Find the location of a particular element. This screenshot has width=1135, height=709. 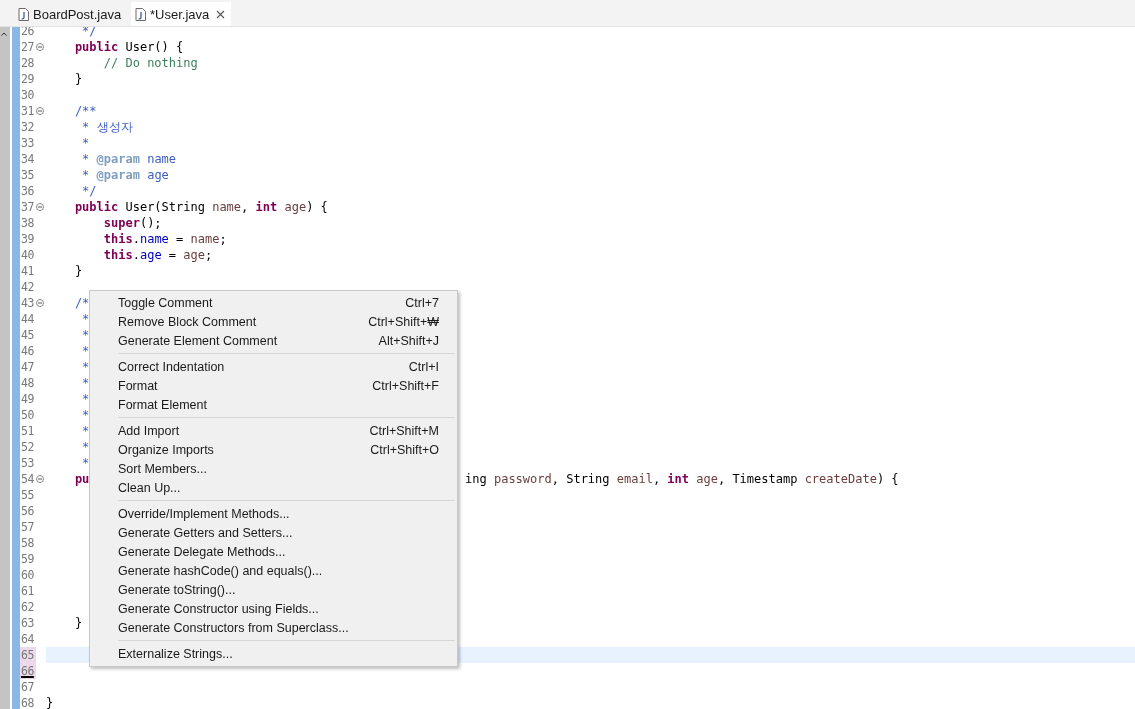

menu-item: Format Element is located at coordinates (273, 404).